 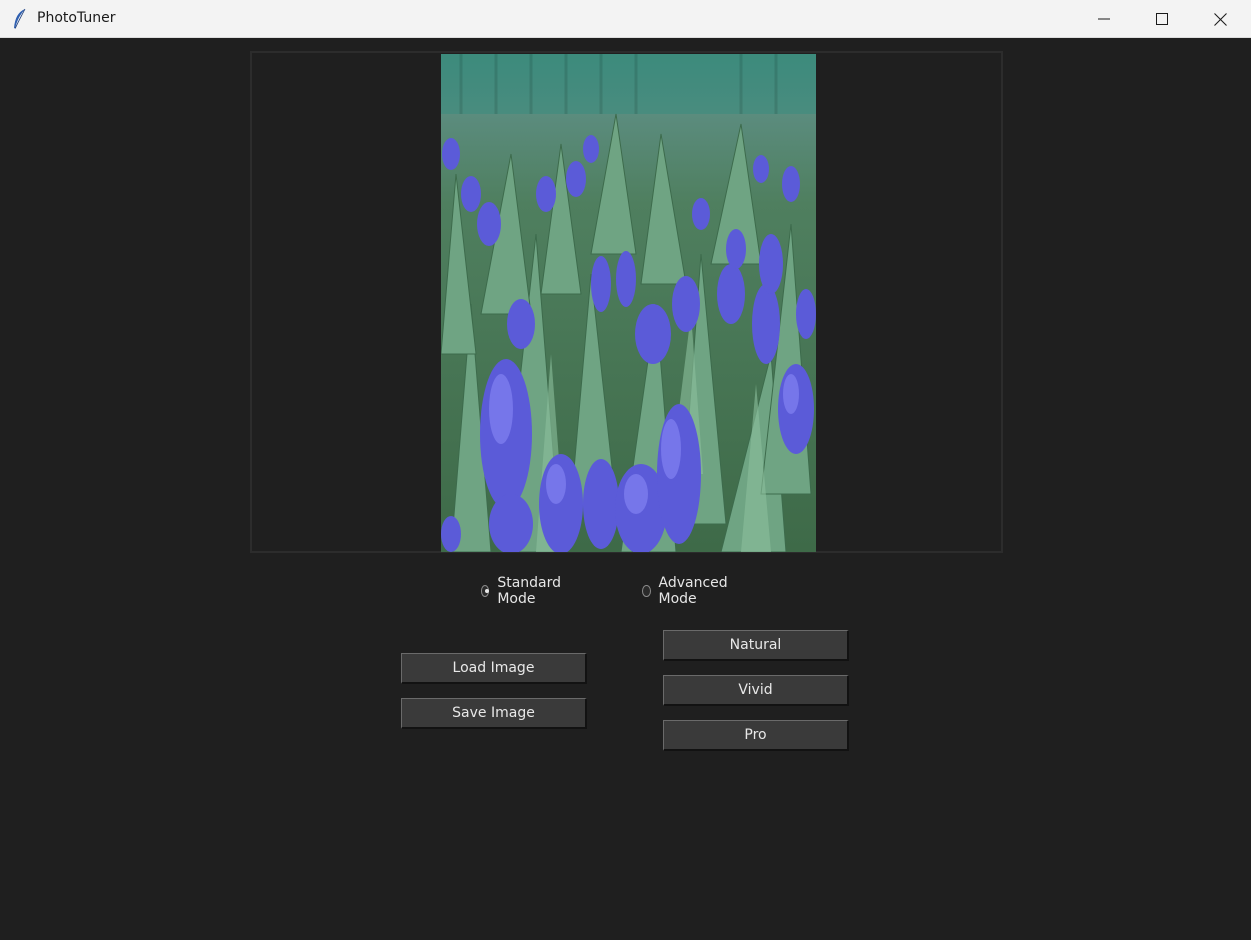 What do you see at coordinates (76, 18) in the screenshot?
I see `window-title: PhotoTuner` at bounding box center [76, 18].